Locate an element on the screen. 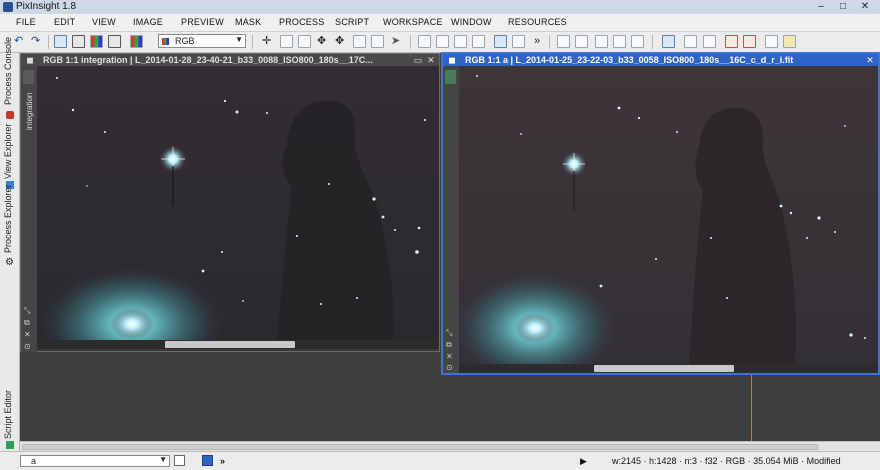 The width and height of the screenshot is (880, 470). tab-label: Process Console is located at coordinates (8, 70).